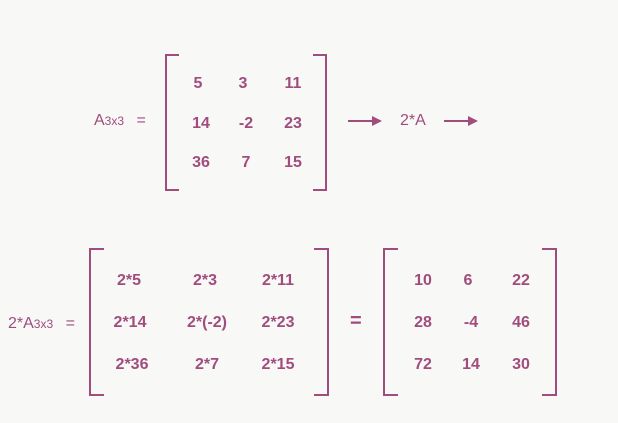 The height and width of the screenshot is (423, 618). Describe the element at coordinates (207, 364) in the screenshot. I see `expression-matrix-cell: 2*7` at that location.